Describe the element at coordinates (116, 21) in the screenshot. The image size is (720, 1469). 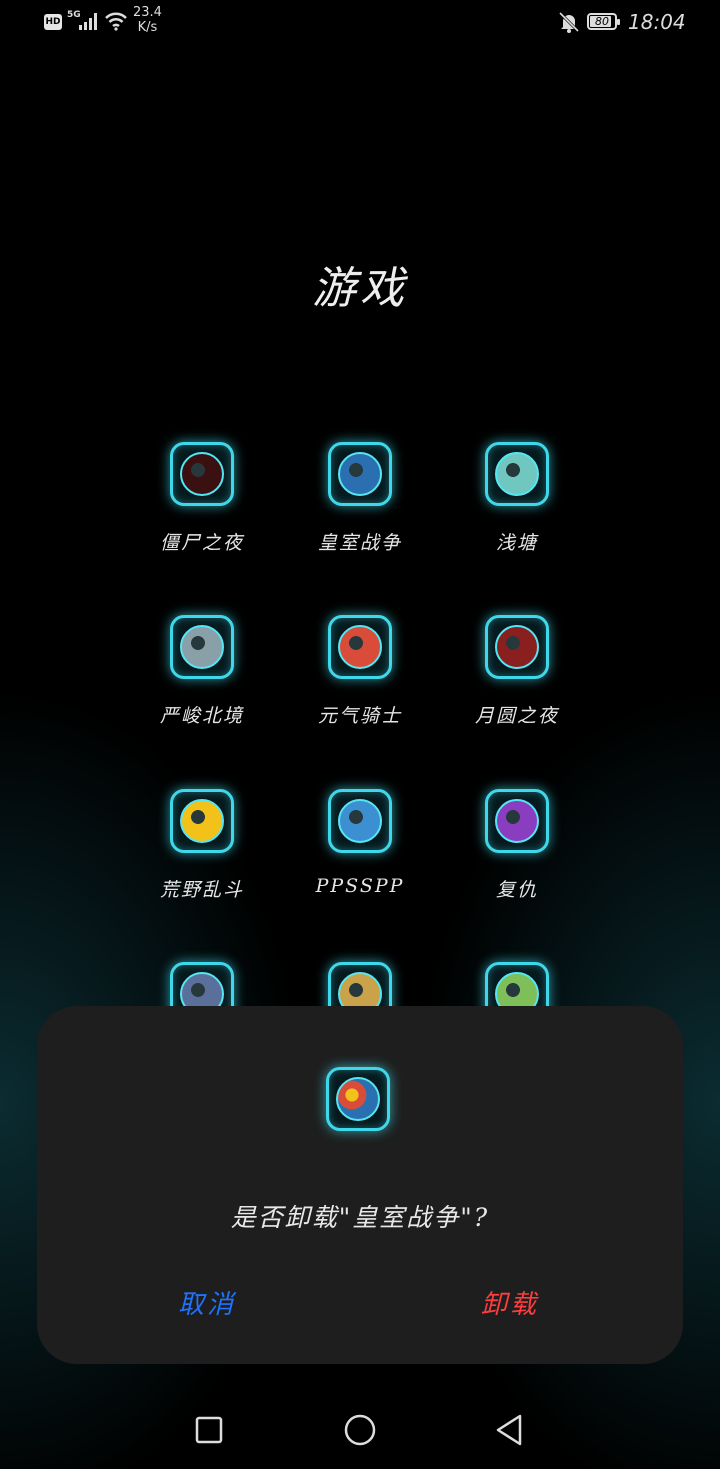
I see `wifi-icon` at that location.